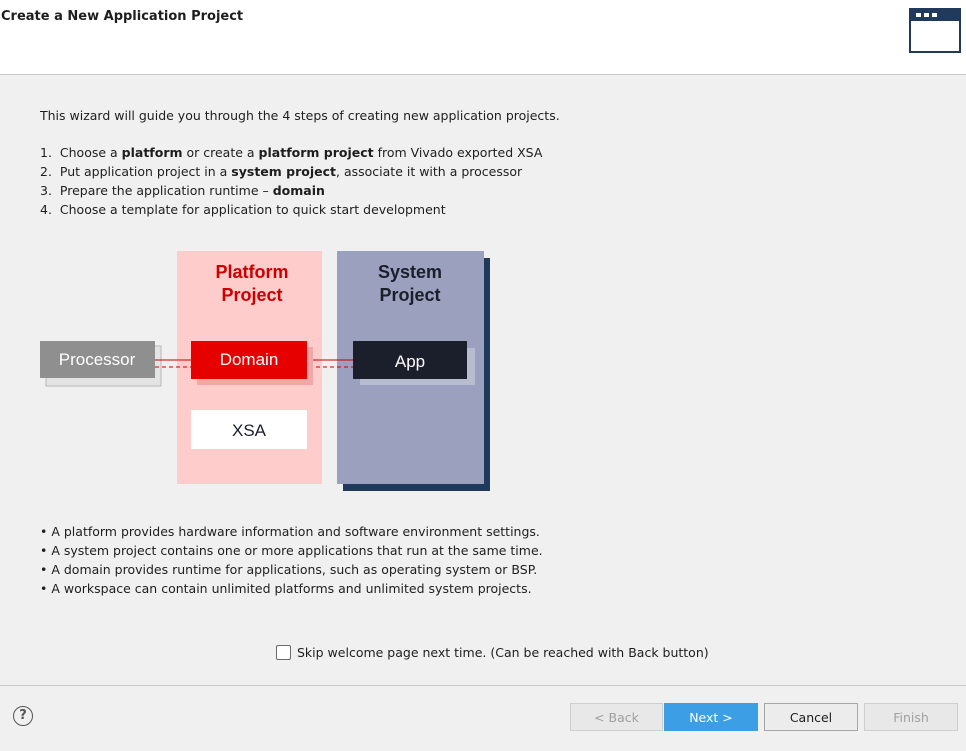 The image size is (966, 751). What do you see at coordinates (122, 16) in the screenshot?
I see `wizard-title: Create a New Application Project` at bounding box center [122, 16].